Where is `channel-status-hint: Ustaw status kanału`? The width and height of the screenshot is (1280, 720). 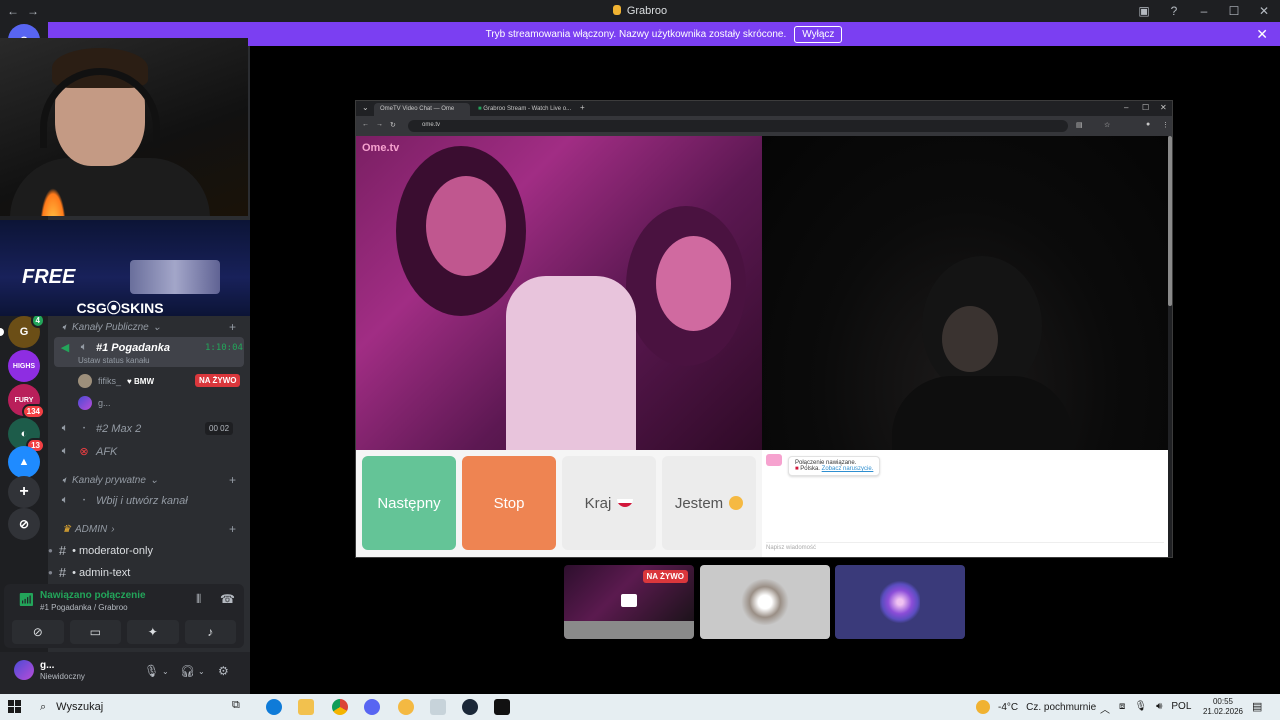 channel-status-hint: Ustaw status kanału is located at coordinates (114, 360).